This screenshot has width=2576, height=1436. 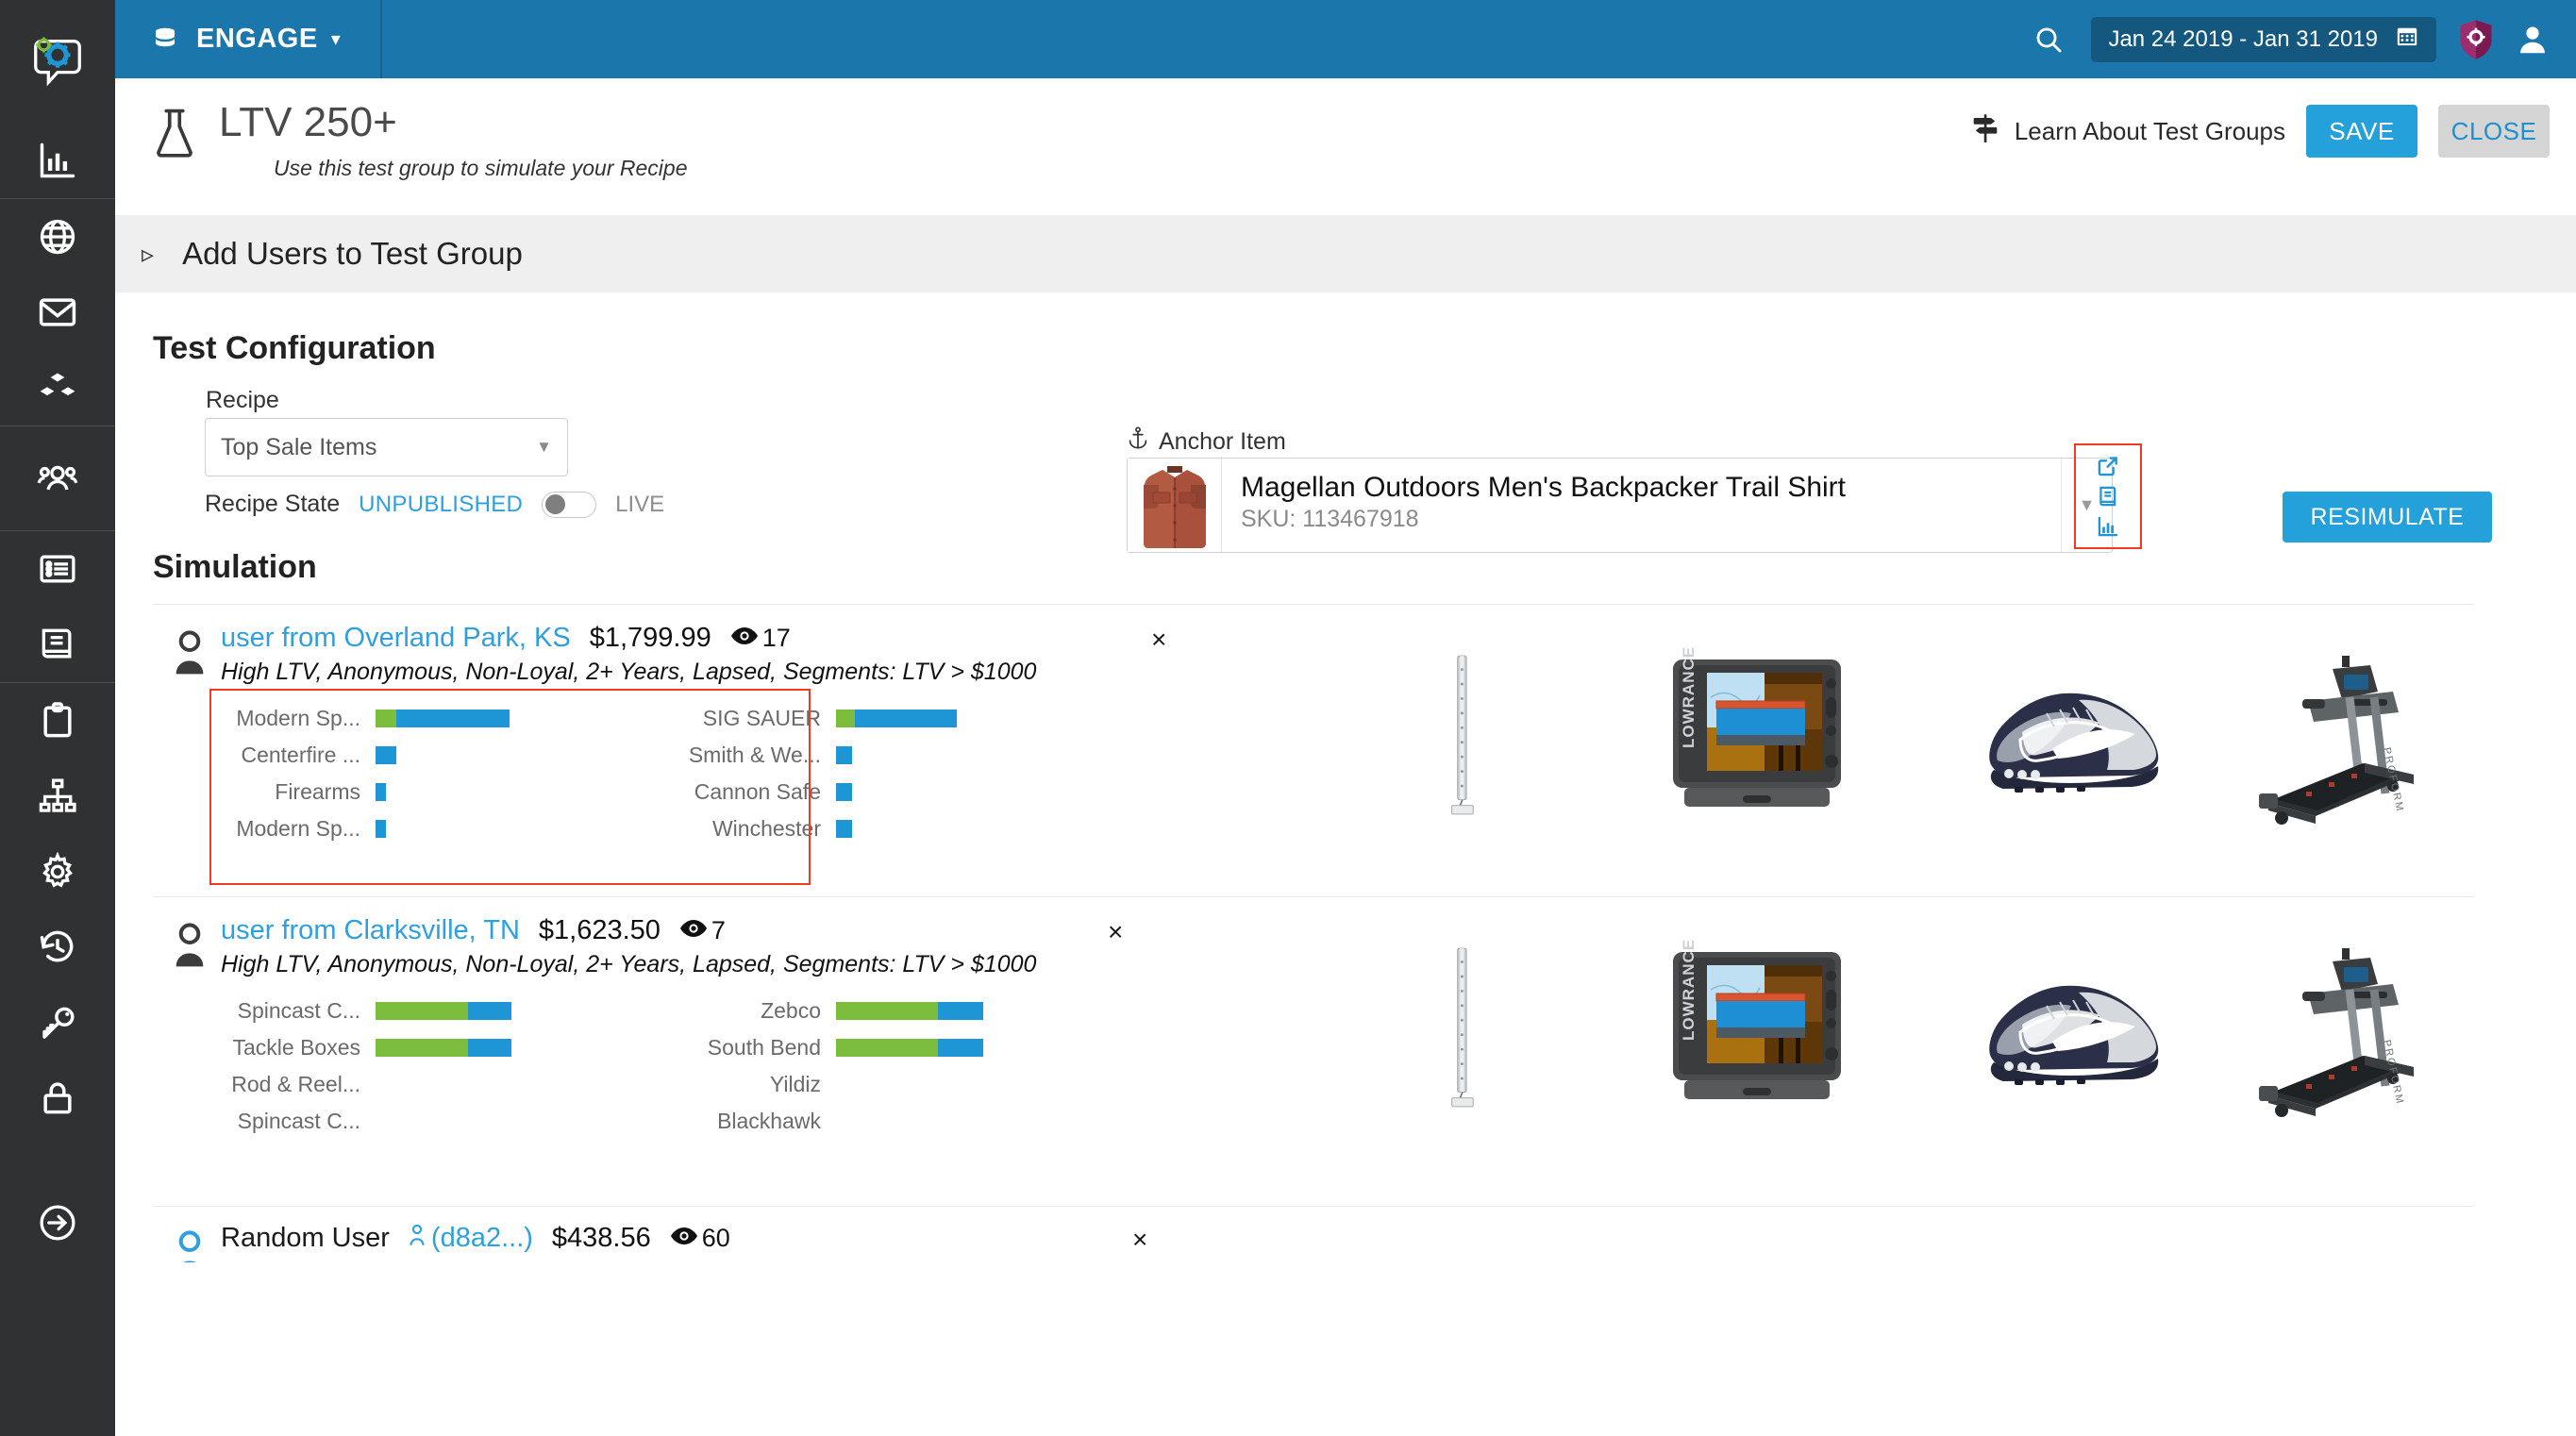 What do you see at coordinates (57, 644) in the screenshot?
I see `sidebar-item-catalog` at bounding box center [57, 644].